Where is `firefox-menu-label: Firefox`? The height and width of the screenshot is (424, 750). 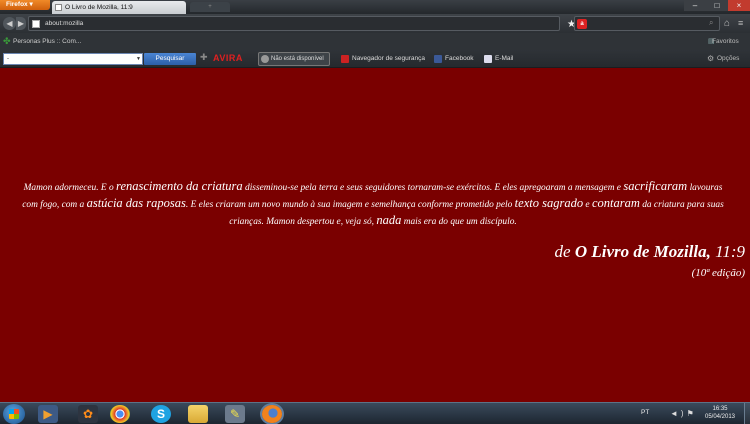 firefox-menu-label: Firefox is located at coordinates (17, 4).